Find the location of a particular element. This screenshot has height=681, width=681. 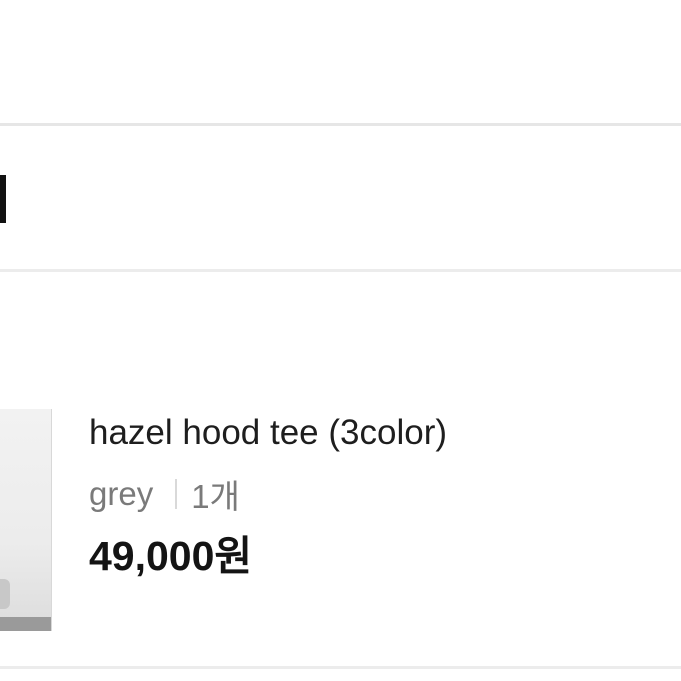

option-quantity: 1개 is located at coordinates (215, 496).